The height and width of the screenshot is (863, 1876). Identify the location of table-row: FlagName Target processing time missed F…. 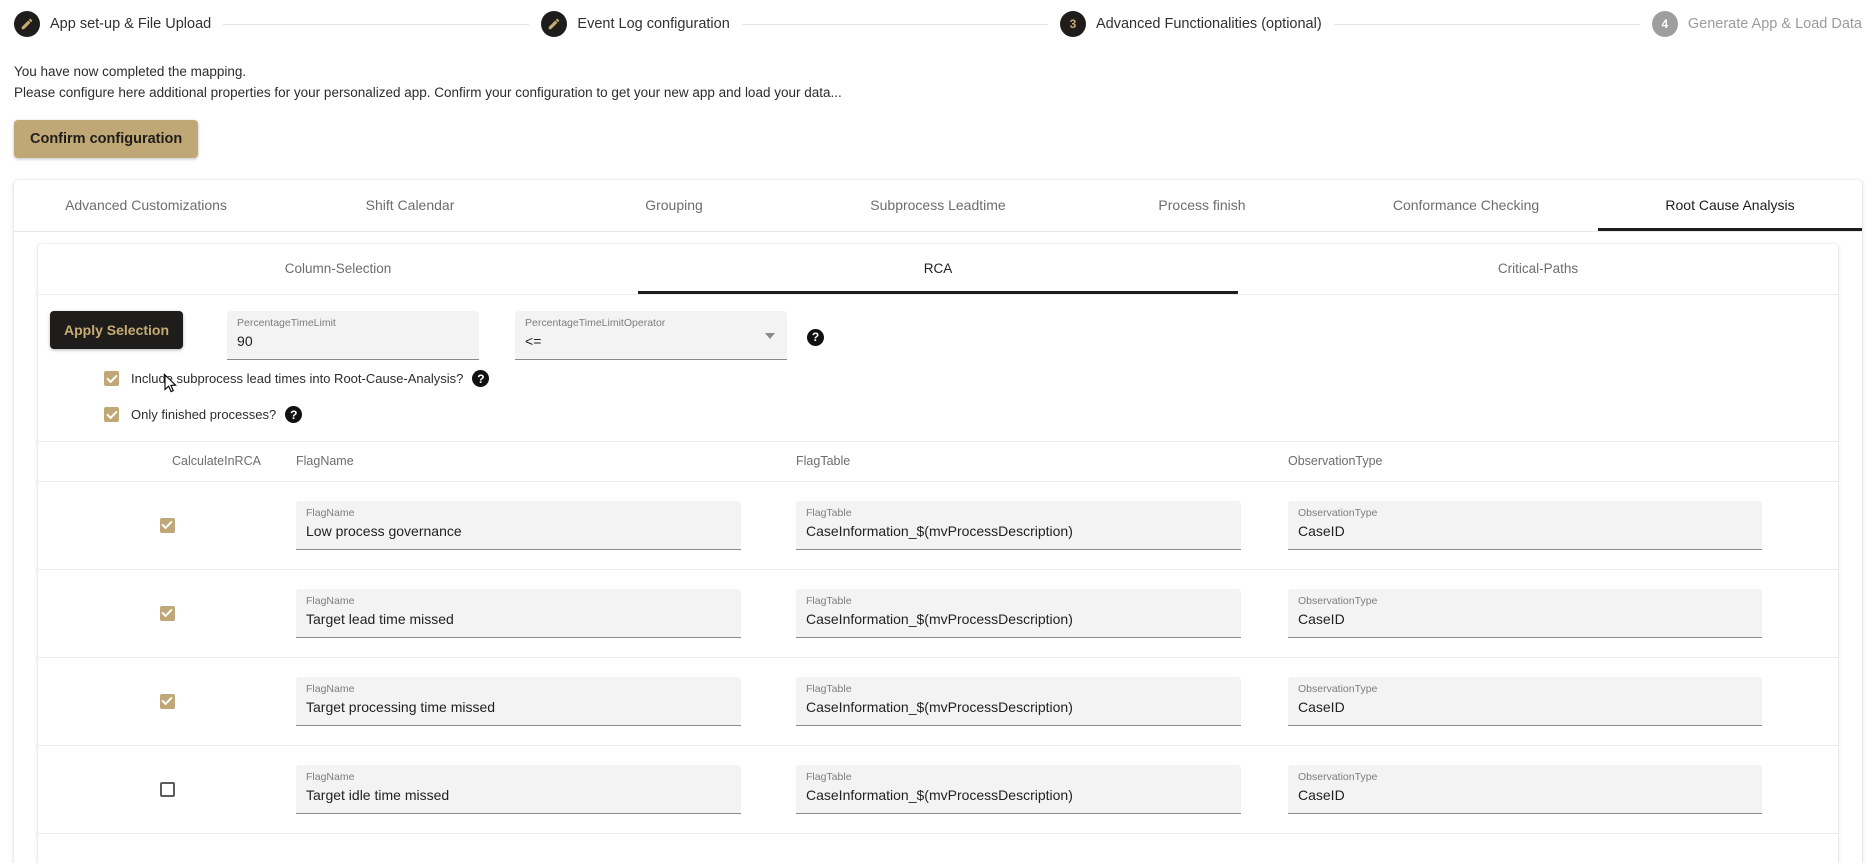
(938, 702).